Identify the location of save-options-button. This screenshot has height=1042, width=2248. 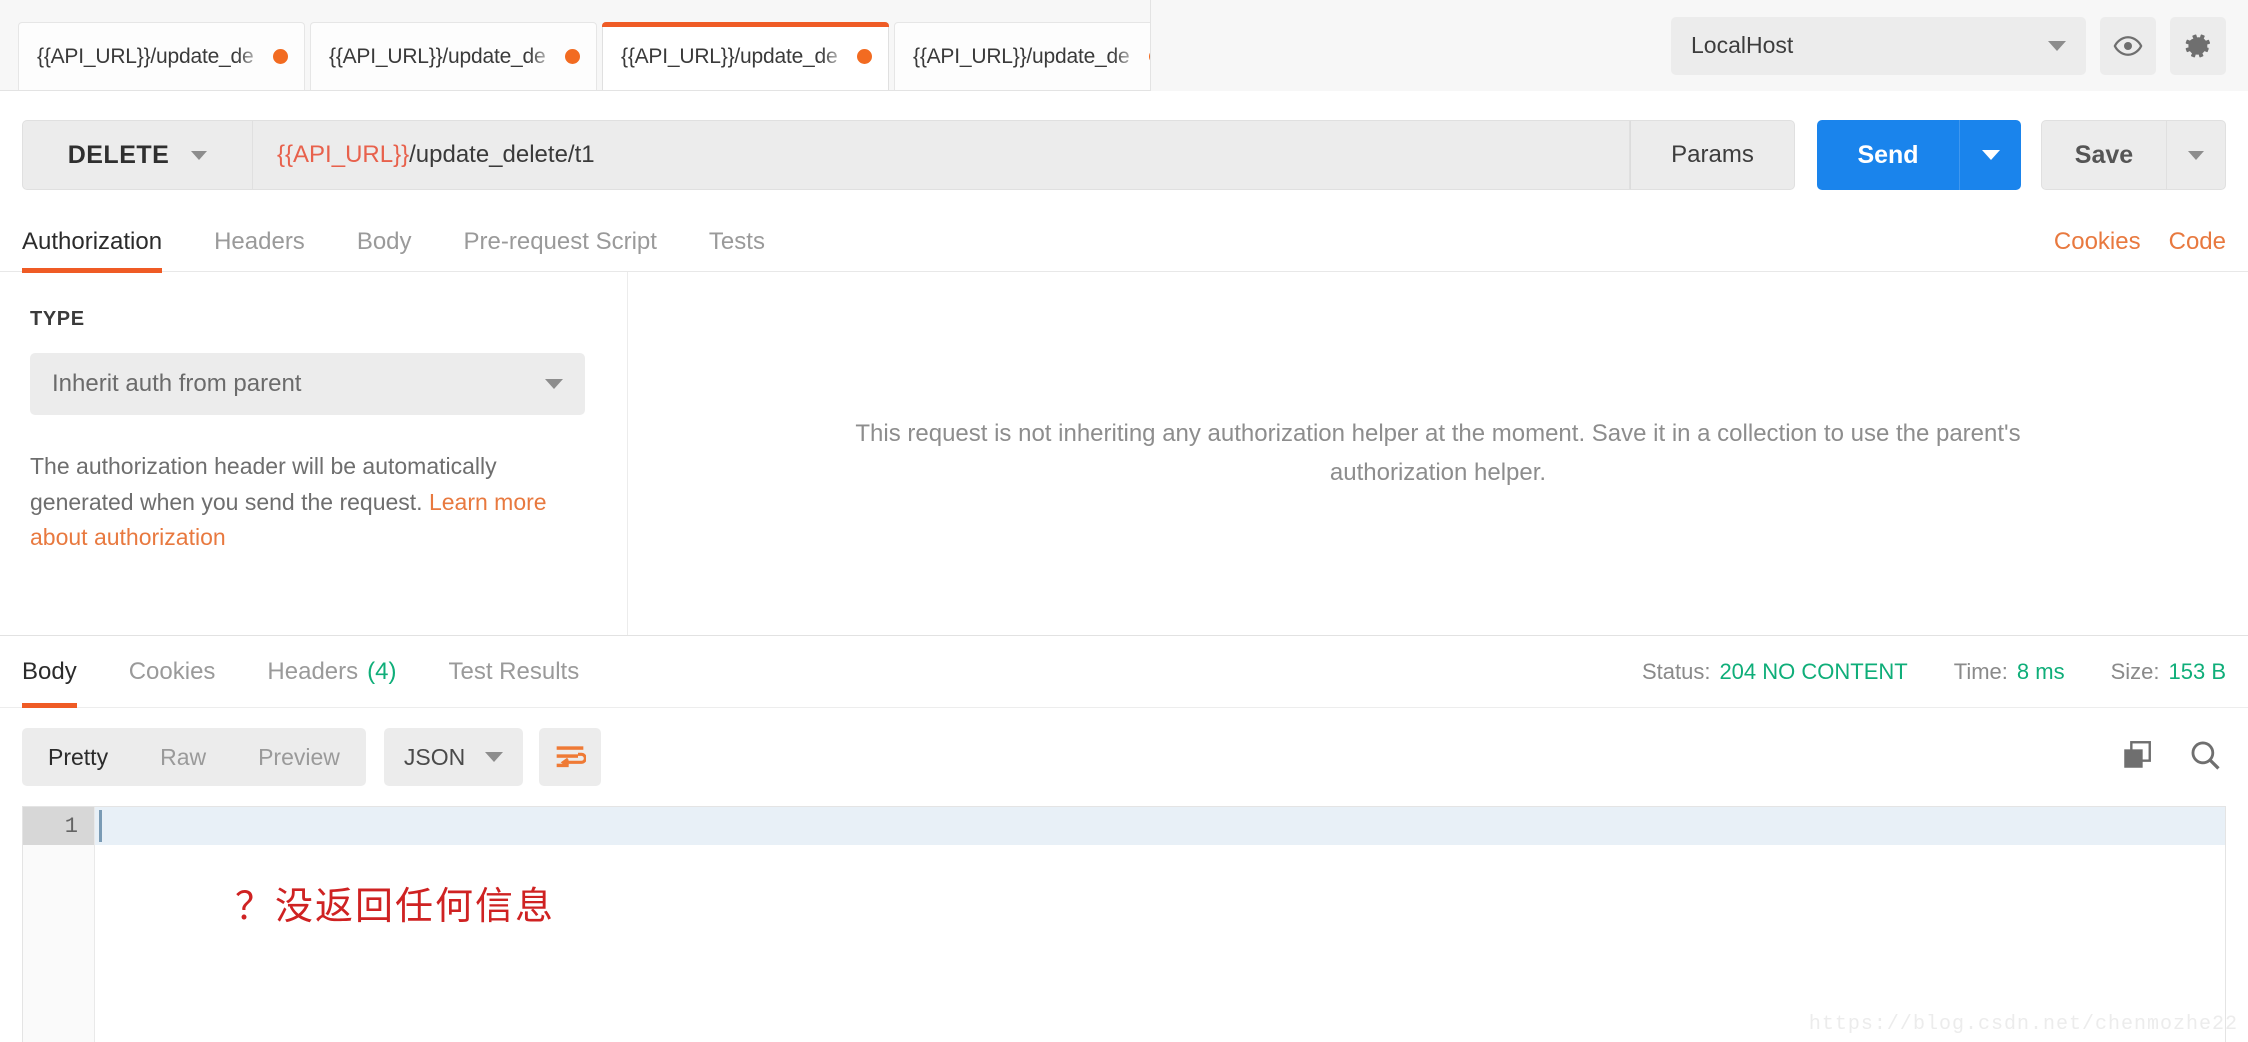
(2196, 155).